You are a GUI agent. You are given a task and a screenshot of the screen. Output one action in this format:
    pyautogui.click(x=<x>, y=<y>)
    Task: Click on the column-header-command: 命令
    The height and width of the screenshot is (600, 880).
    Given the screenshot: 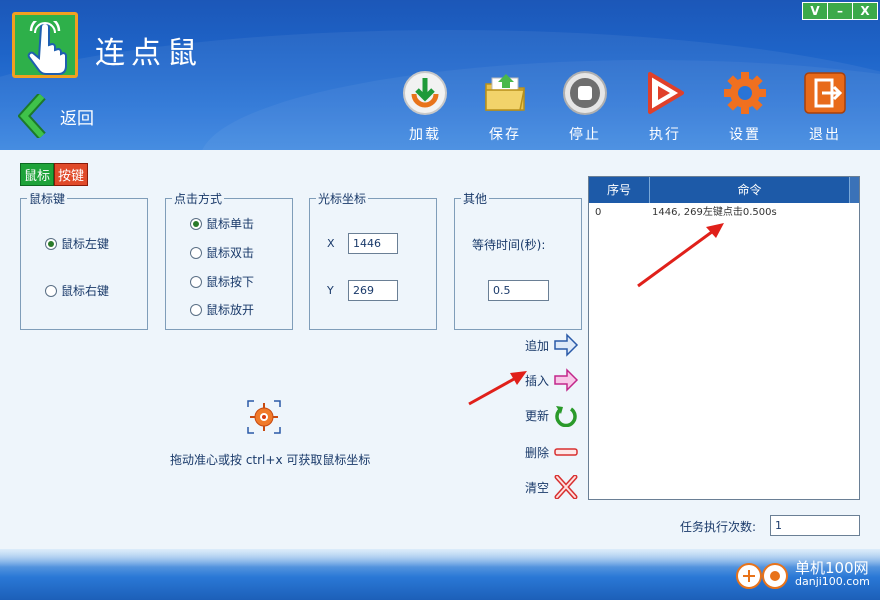 What is the action you would take?
    pyautogui.click(x=750, y=190)
    